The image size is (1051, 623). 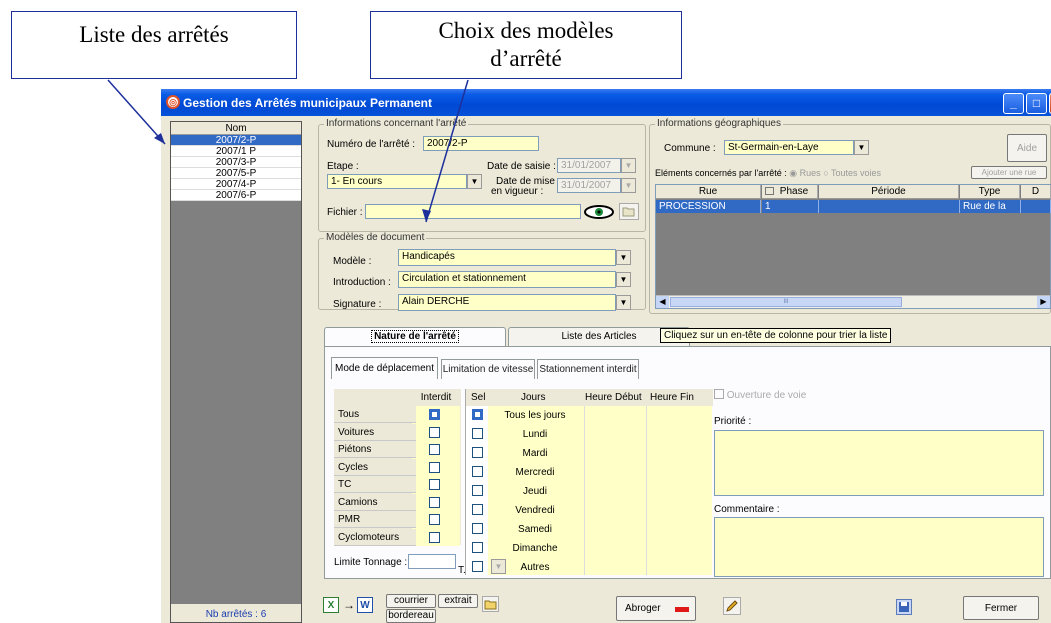 What do you see at coordinates (159, 138) in the screenshot?
I see `arrow-liste-head` at bounding box center [159, 138].